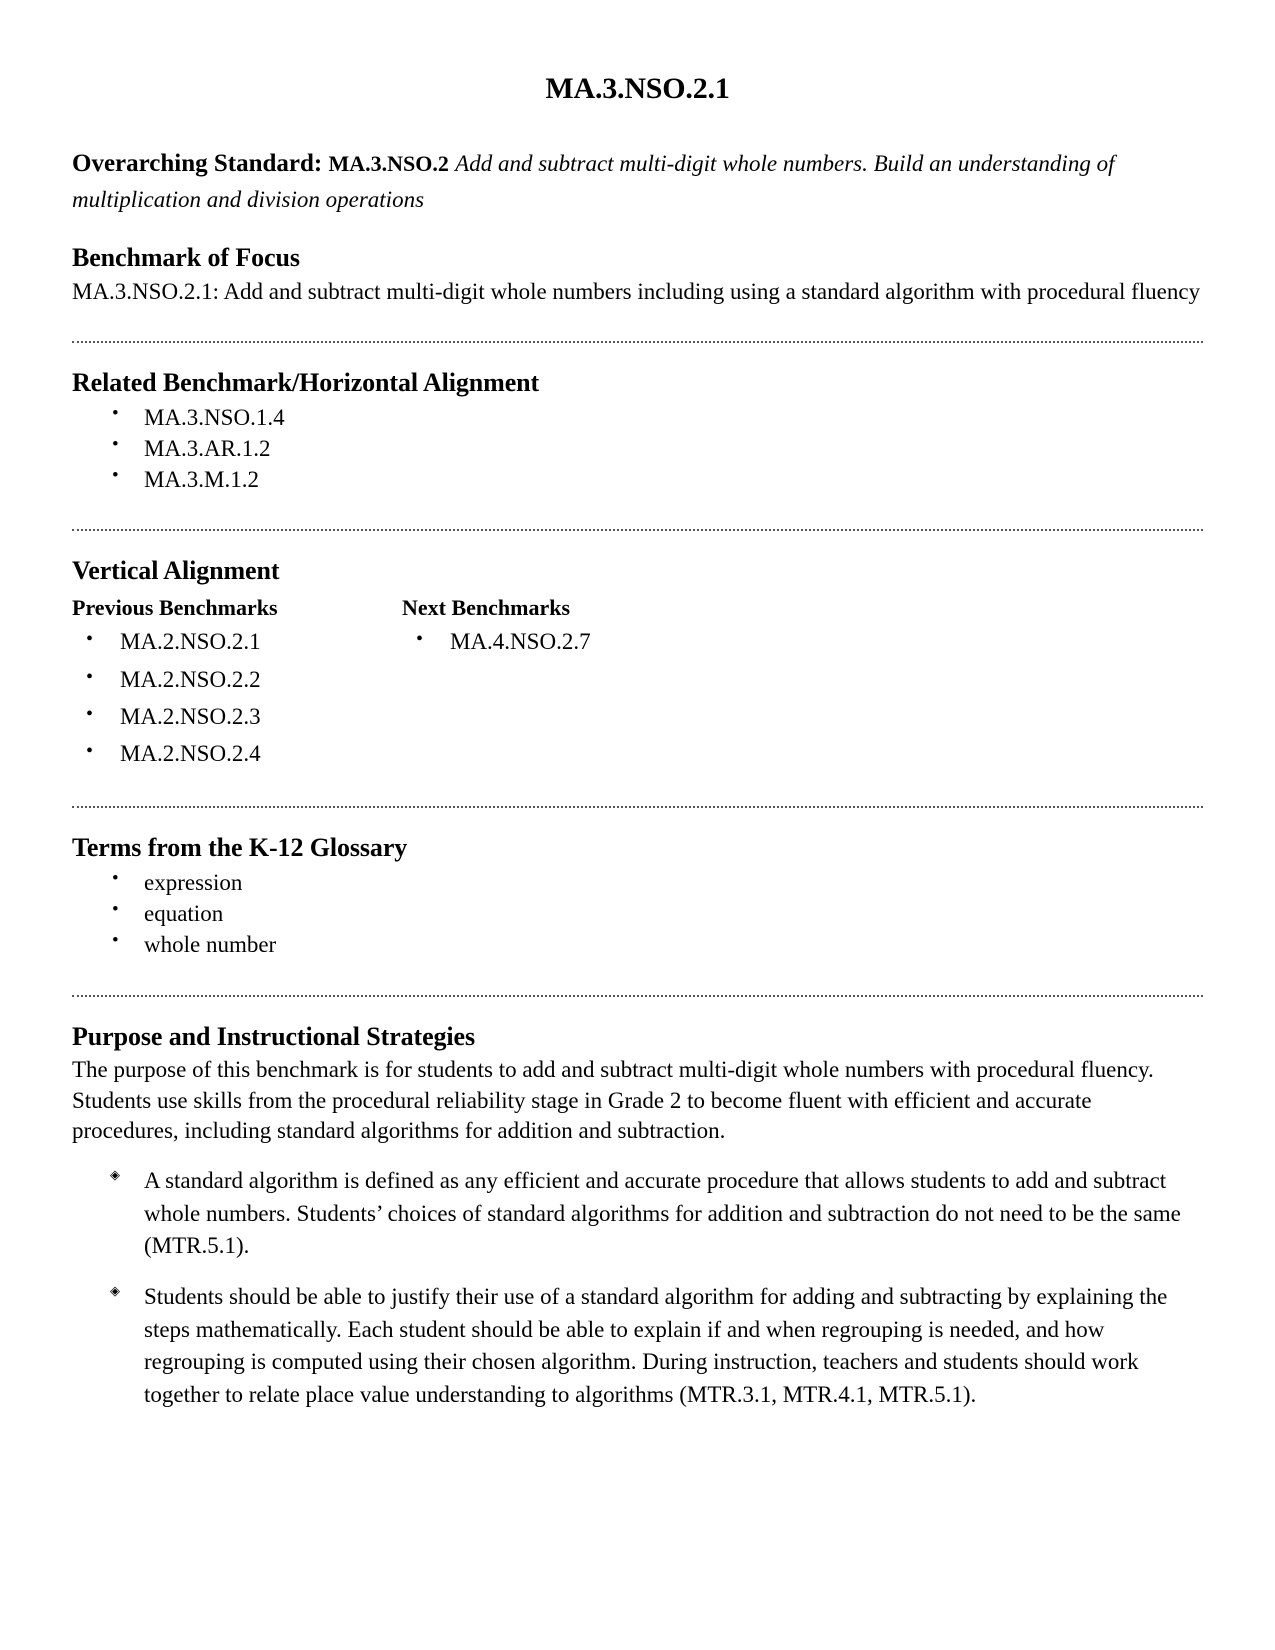  What do you see at coordinates (388, 163) in the screenshot?
I see `overarching-standard-code: MA.3.NSO.2` at bounding box center [388, 163].